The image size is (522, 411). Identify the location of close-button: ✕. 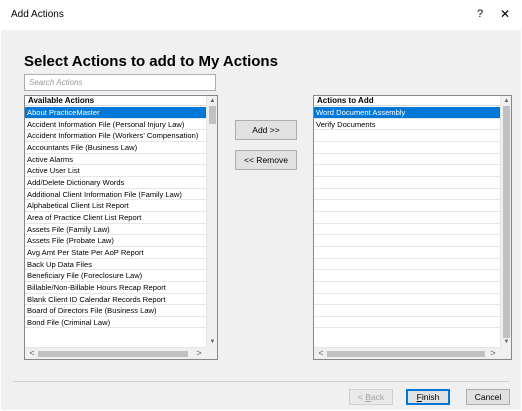
(505, 14).